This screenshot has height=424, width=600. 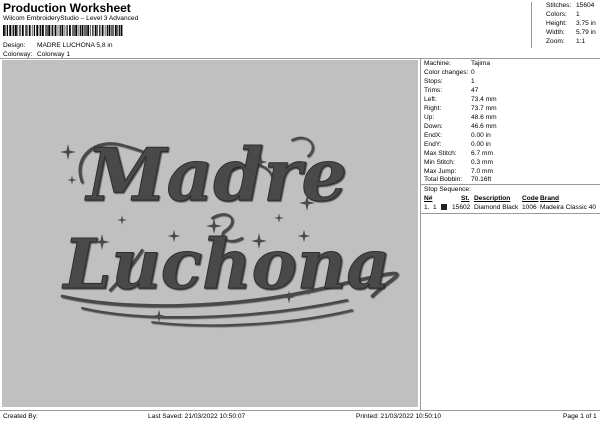 I want to click on info-label: Right:, so click(x=433, y=108).